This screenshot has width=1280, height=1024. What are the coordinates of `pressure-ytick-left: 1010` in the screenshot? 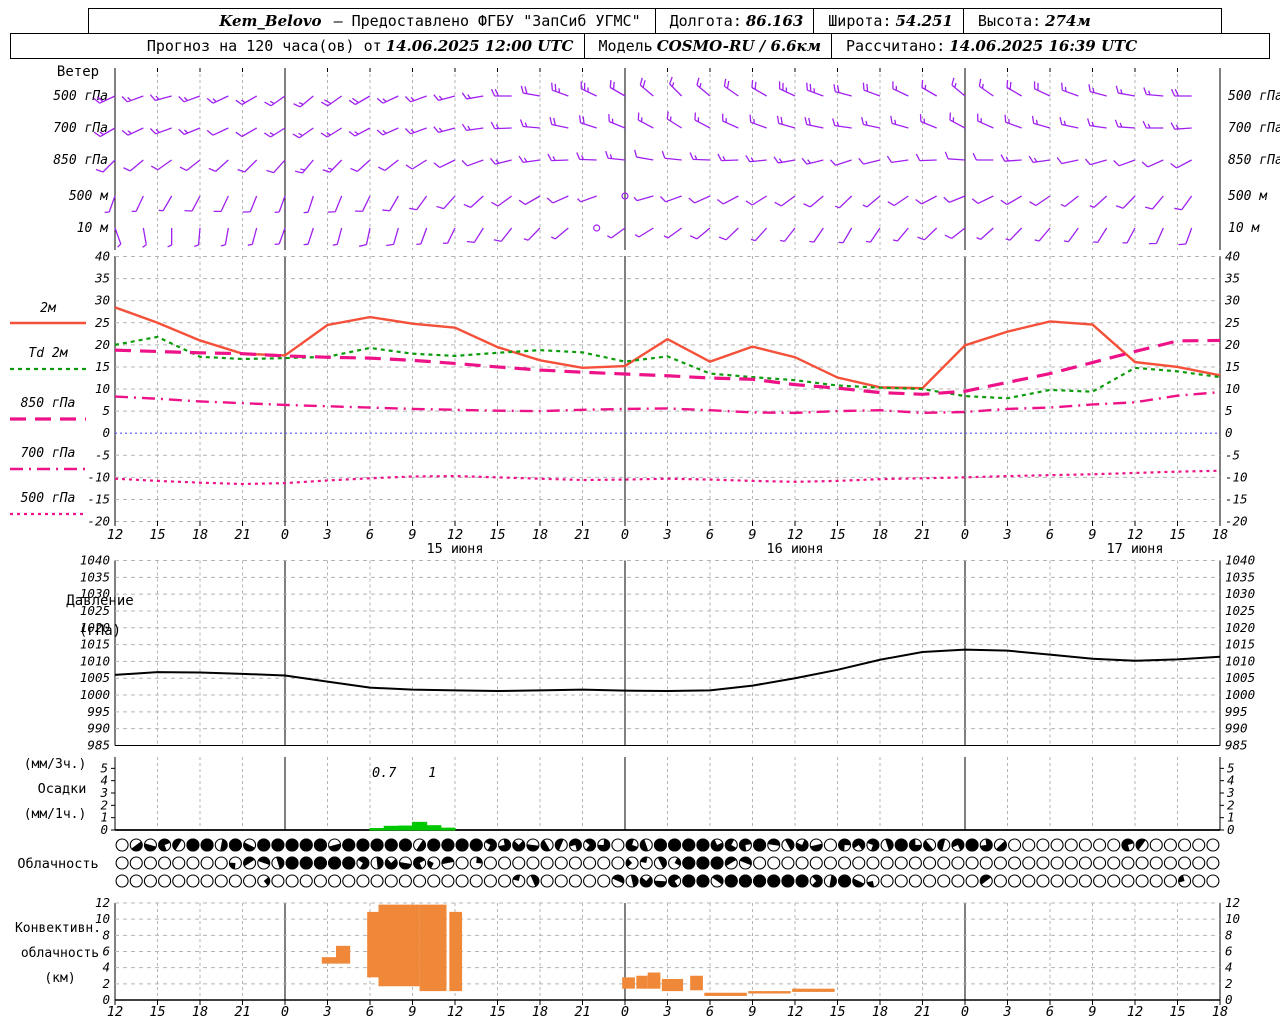 It's located at (95, 660).